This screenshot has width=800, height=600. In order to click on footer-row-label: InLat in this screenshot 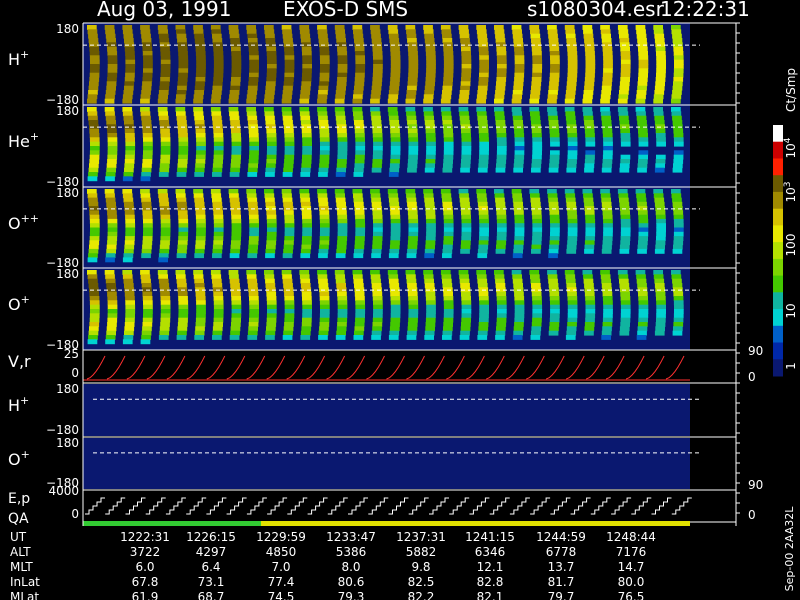, I will do `click(25, 582)`.